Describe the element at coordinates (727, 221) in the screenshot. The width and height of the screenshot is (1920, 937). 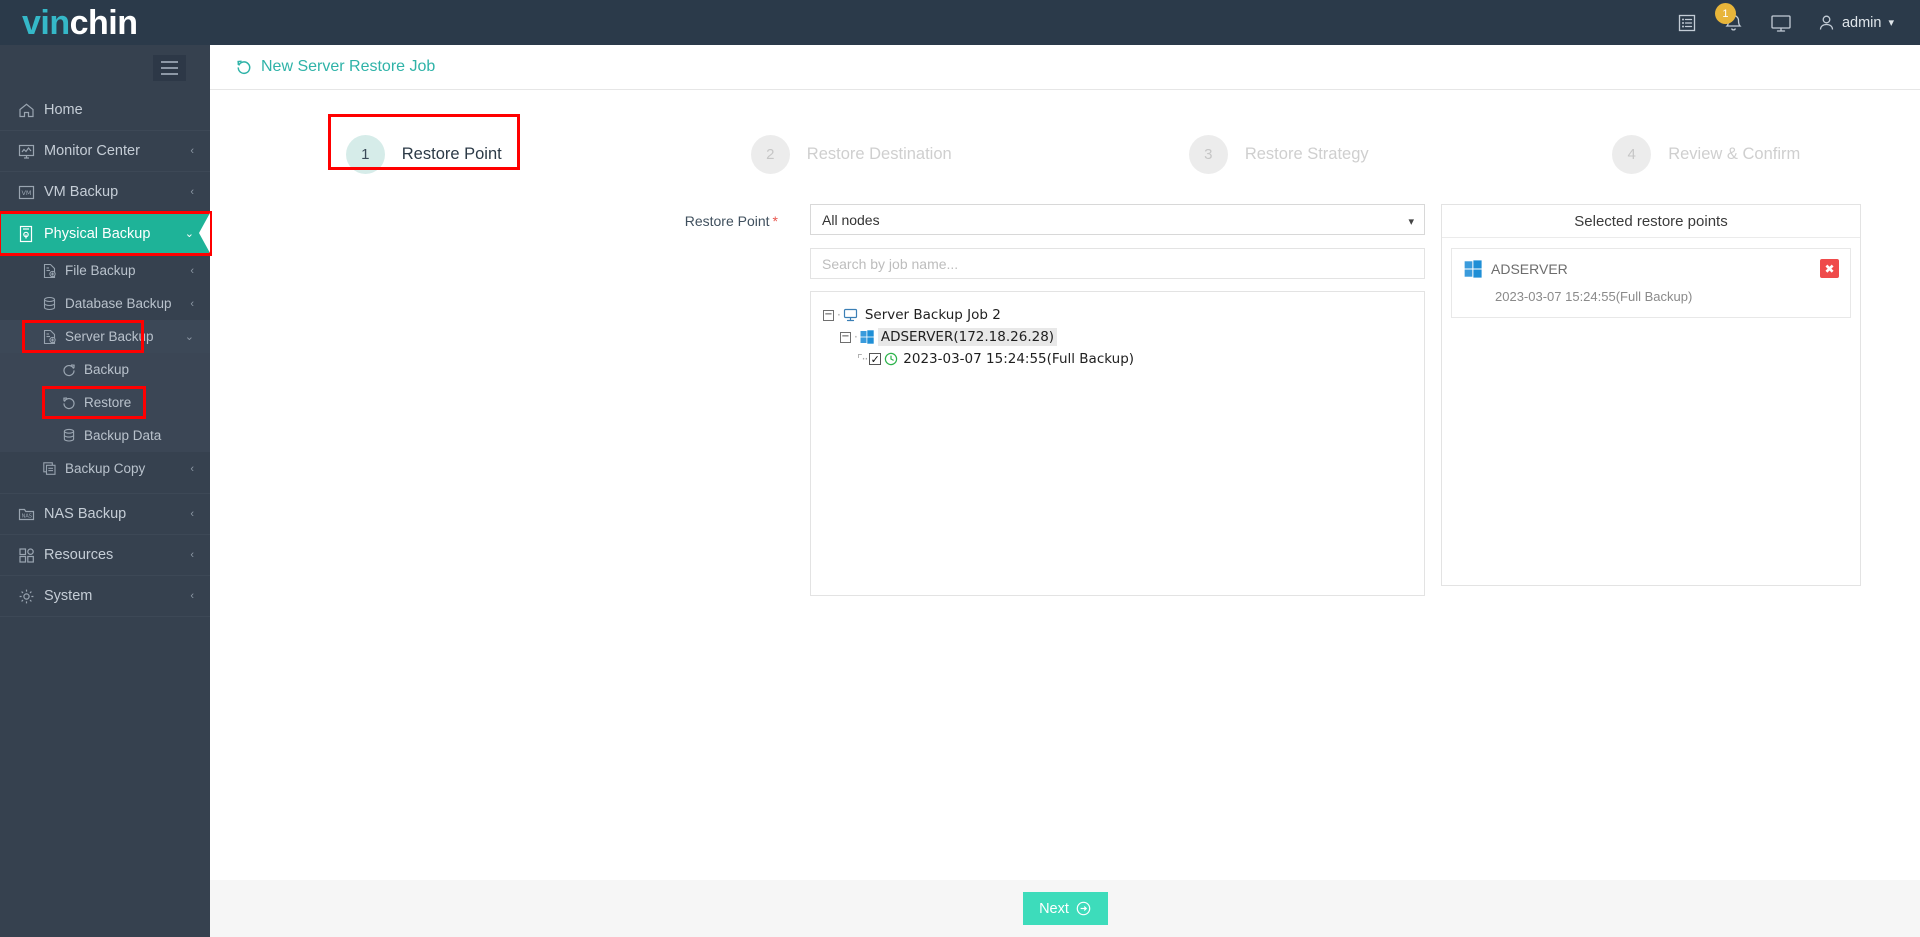
I see `field-label-text: Restore Point` at that location.